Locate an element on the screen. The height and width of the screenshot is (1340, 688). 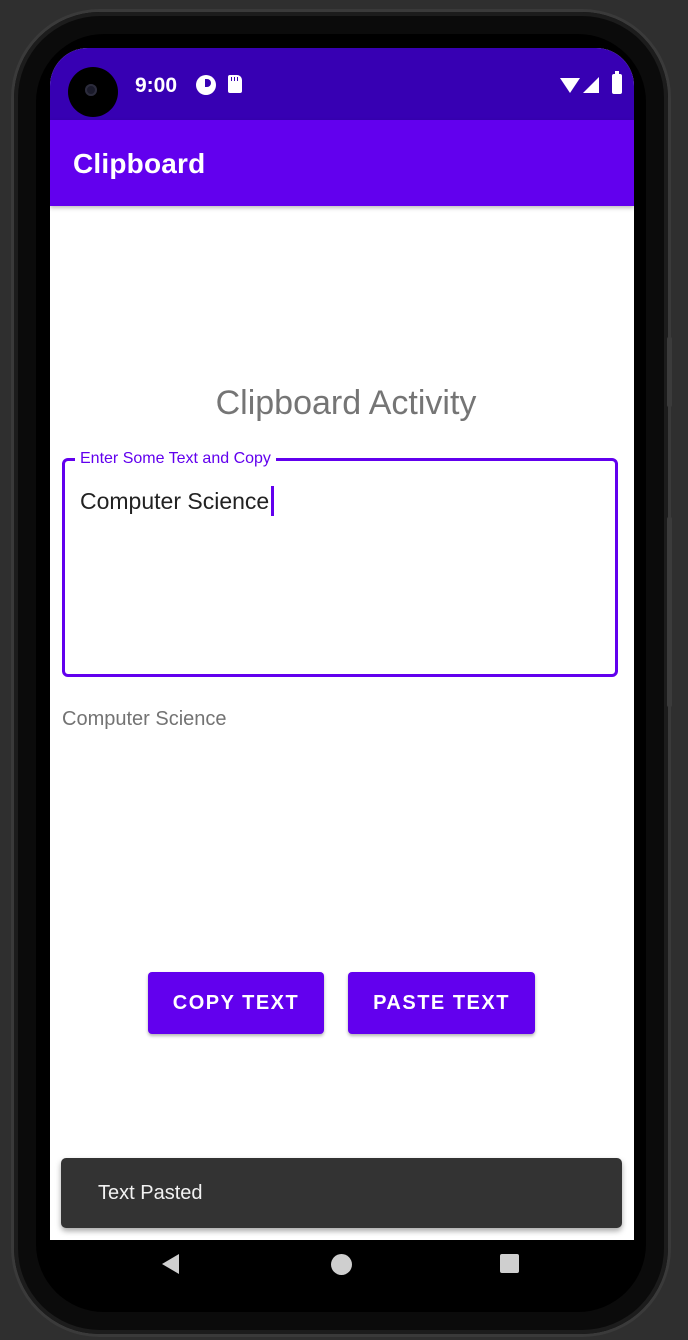
paste-text-button: PASTE TEXT is located at coordinates (441, 1003).